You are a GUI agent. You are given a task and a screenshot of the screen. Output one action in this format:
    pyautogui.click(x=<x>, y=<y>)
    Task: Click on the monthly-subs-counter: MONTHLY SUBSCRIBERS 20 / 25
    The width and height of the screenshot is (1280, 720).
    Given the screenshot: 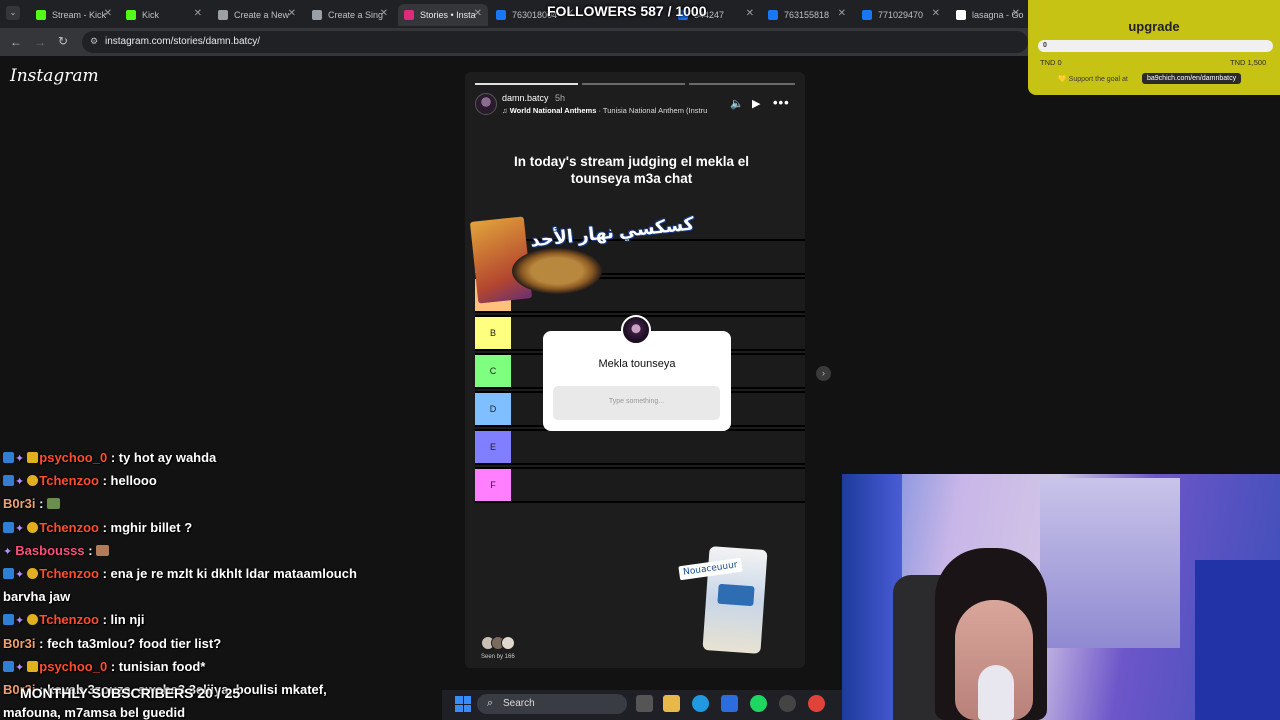 What is the action you would take?
    pyautogui.click(x=130, y=693)
    